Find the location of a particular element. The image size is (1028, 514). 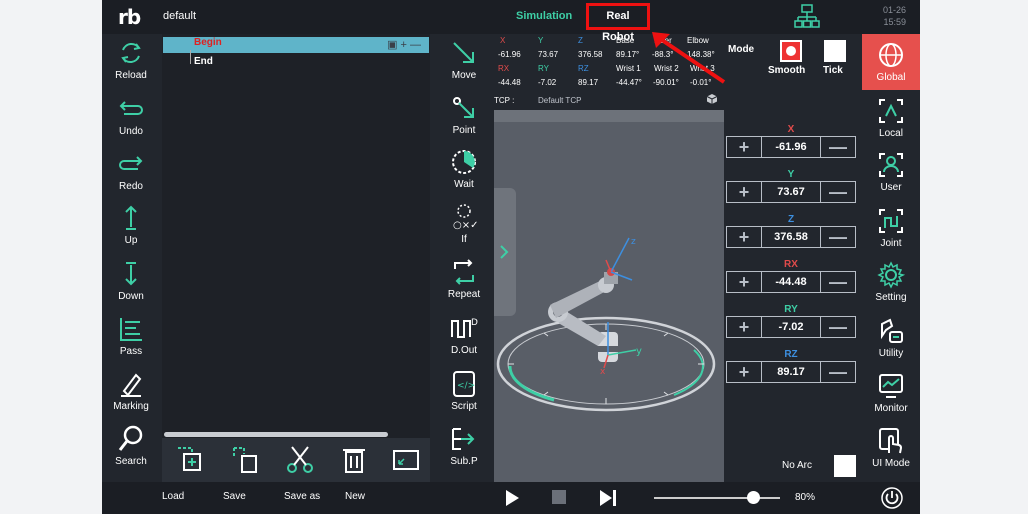

tree-connector is located at coordinates (190, 57).